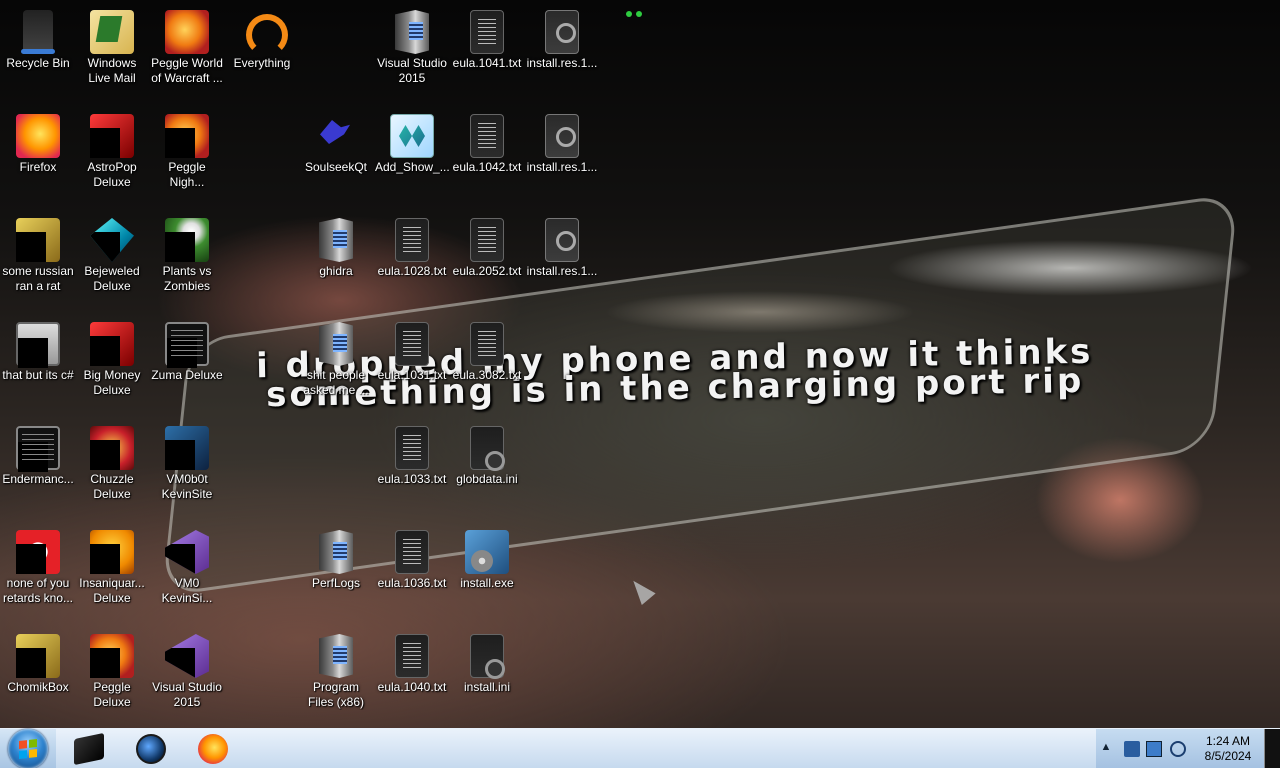 Image resolution: width=1280 pixels, height=768 pixels. I want to click on icon-label: AstroPop Deluxe, so click(112, 174).